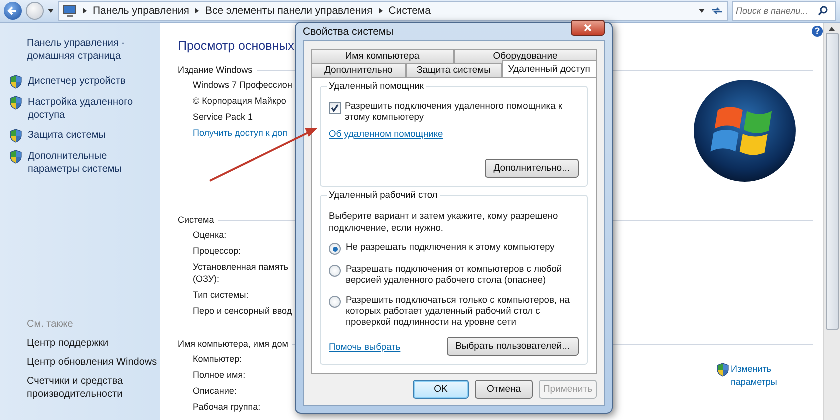  I want to click on tab: Удаленный доступ, so click(549, 68).